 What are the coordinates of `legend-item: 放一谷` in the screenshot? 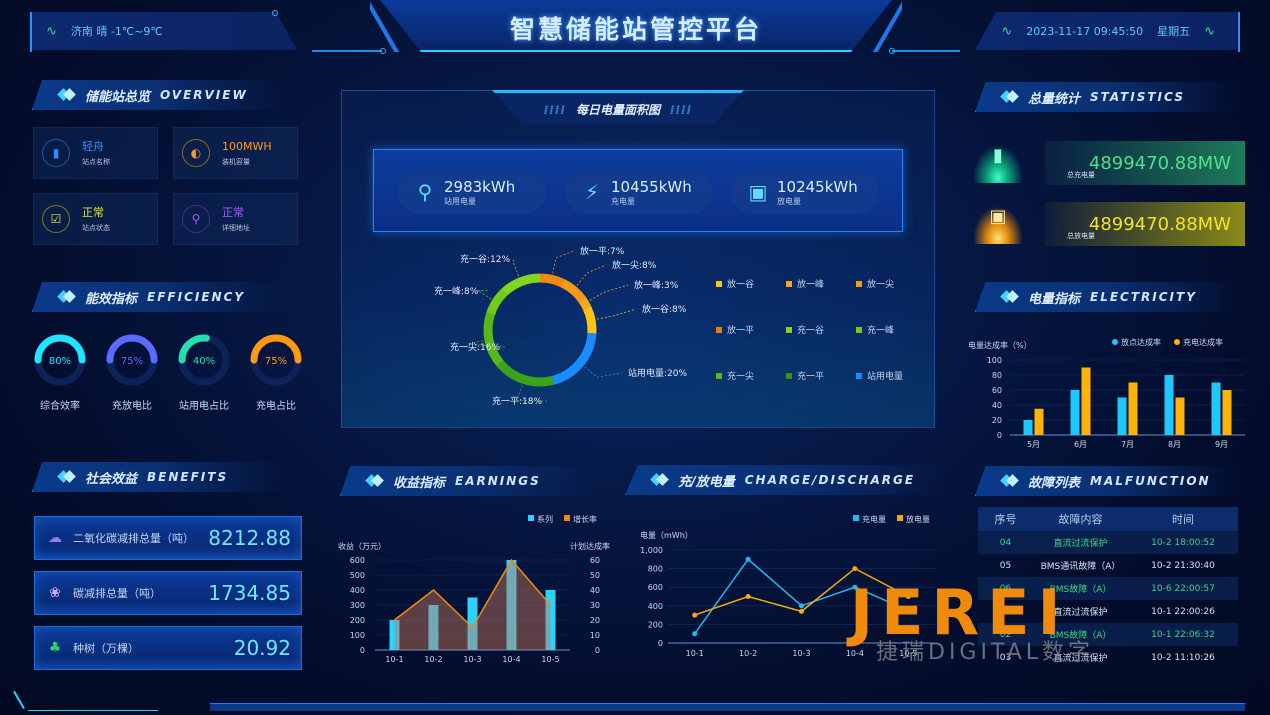 It's located at (751, 283).